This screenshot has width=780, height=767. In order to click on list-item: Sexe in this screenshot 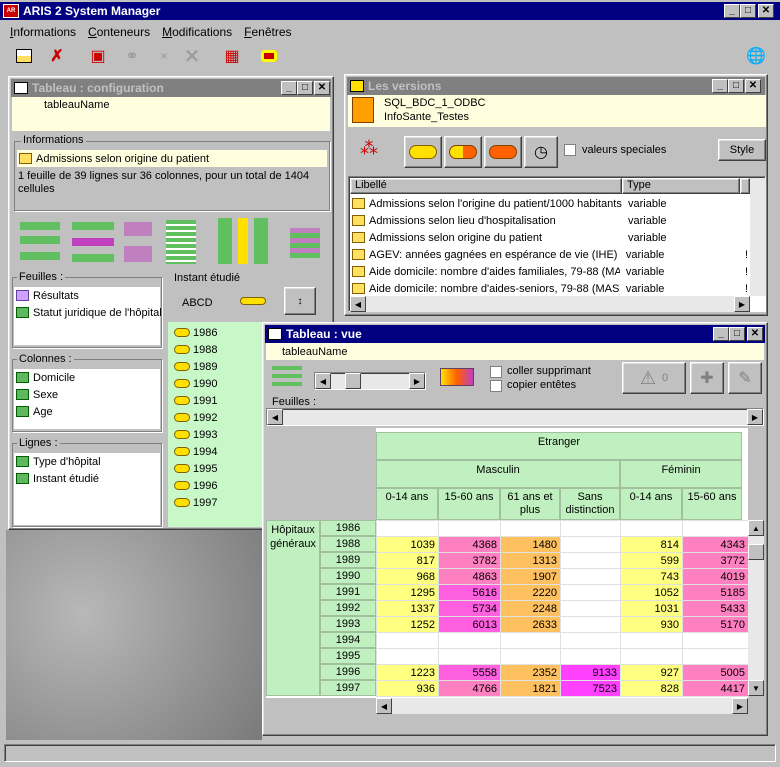, I will do `click(87, 394)`.